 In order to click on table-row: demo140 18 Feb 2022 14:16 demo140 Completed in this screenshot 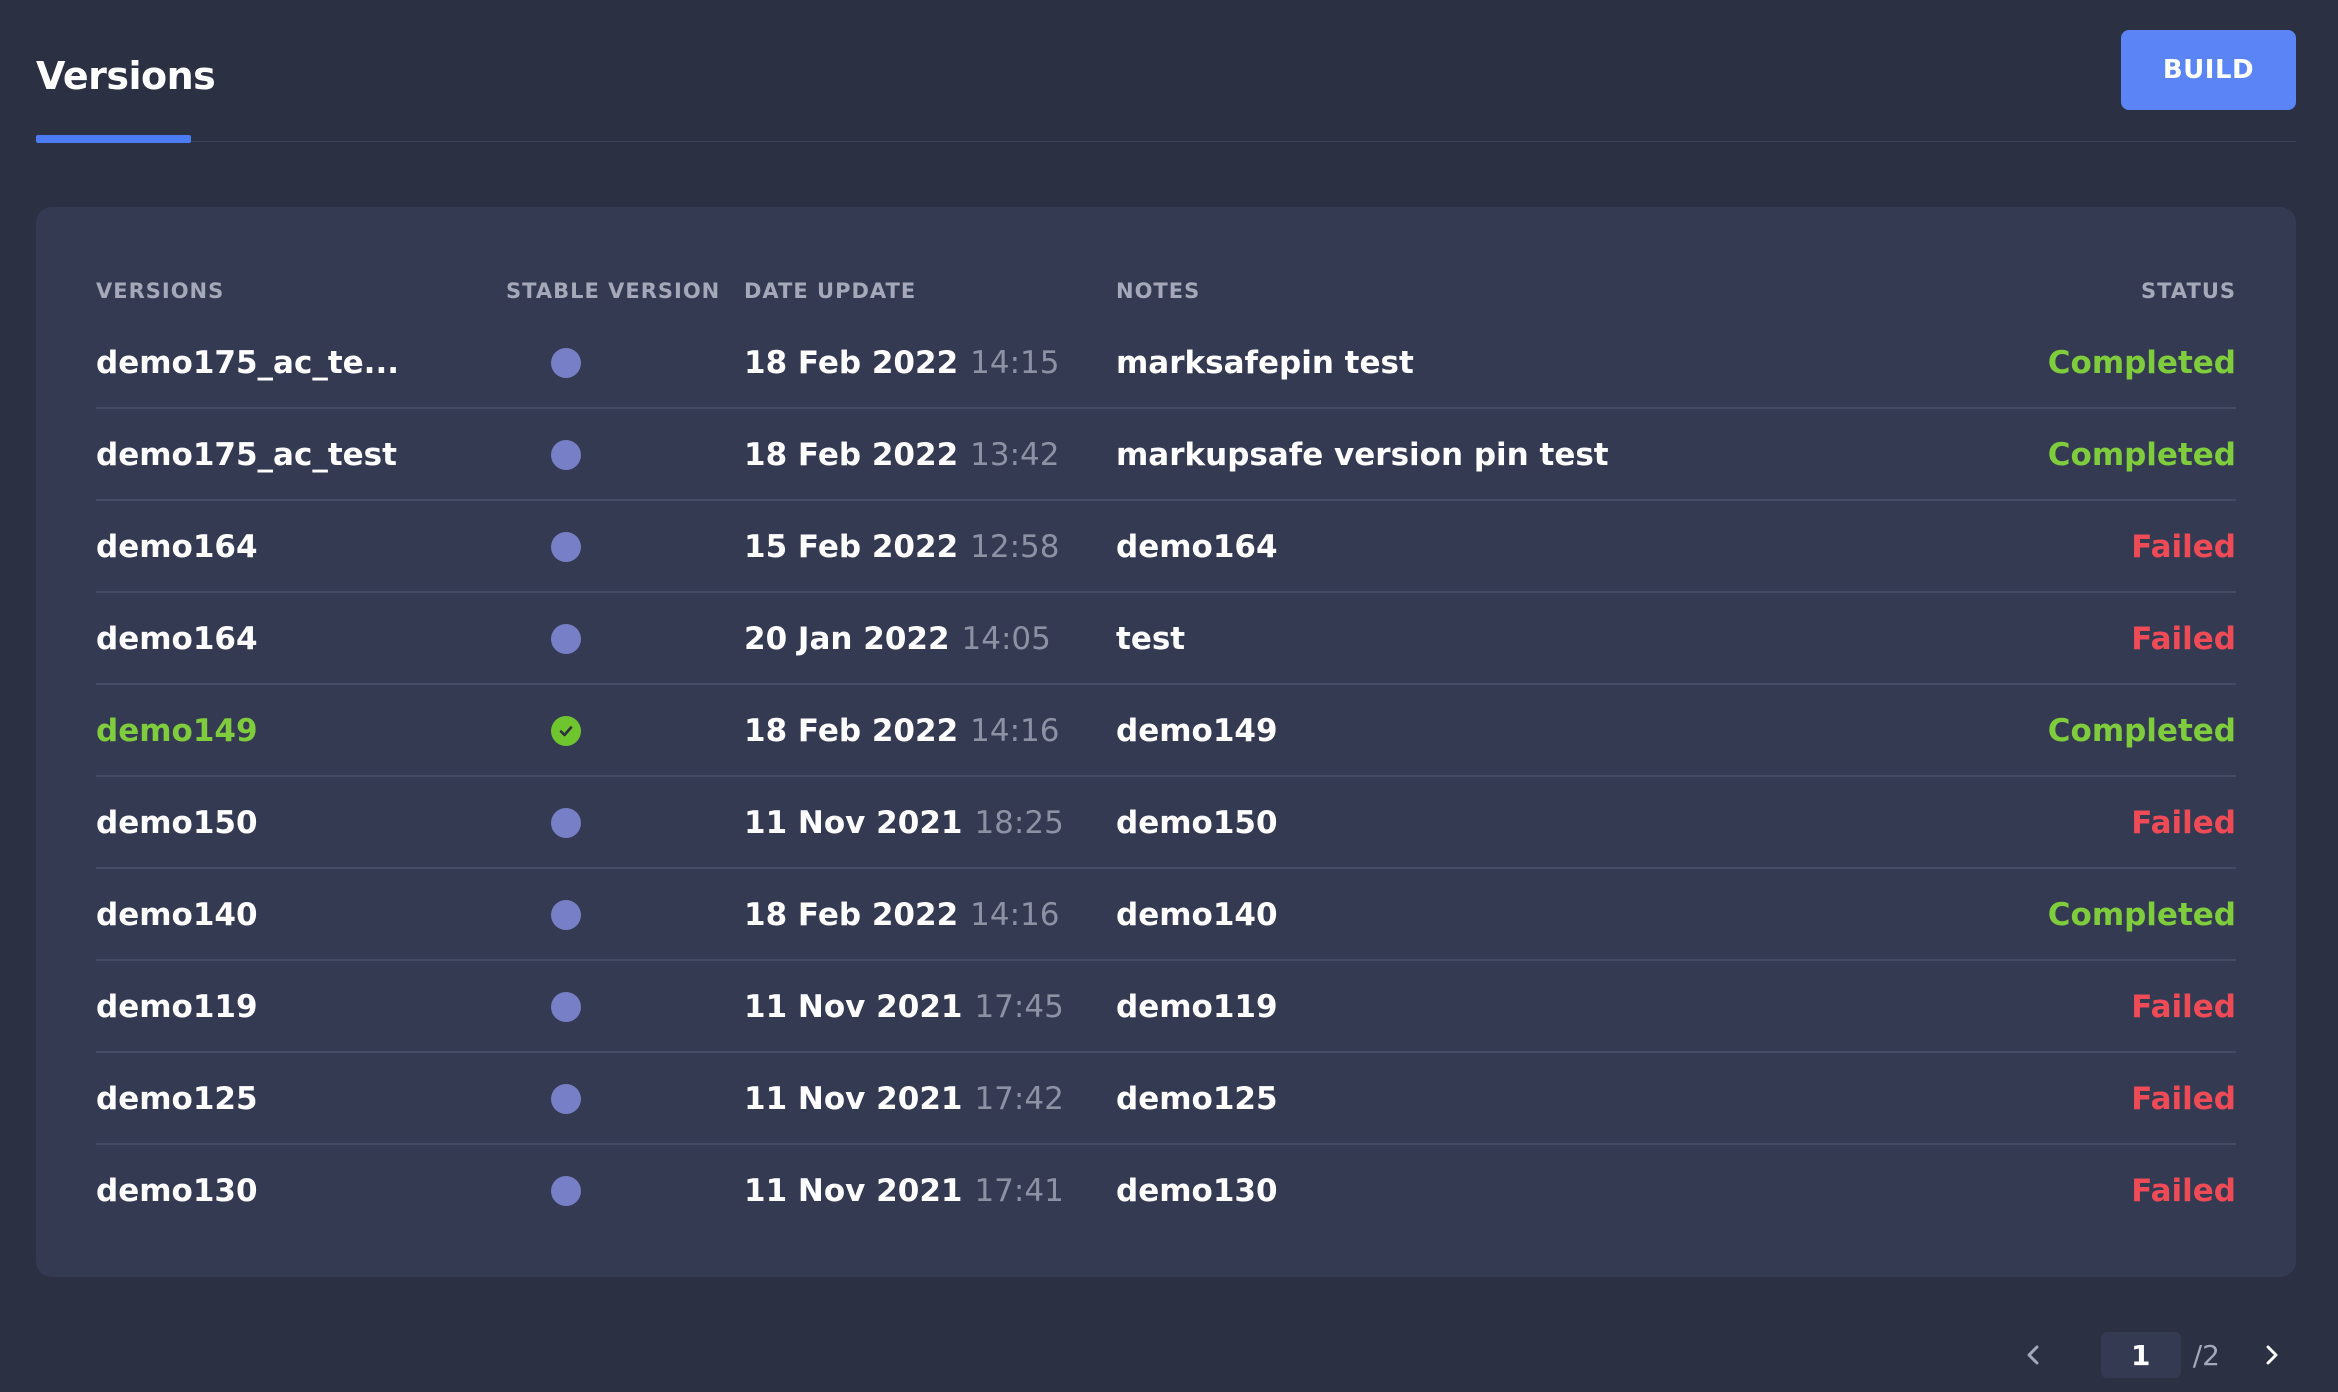, I will do `click(1166, 915)`.